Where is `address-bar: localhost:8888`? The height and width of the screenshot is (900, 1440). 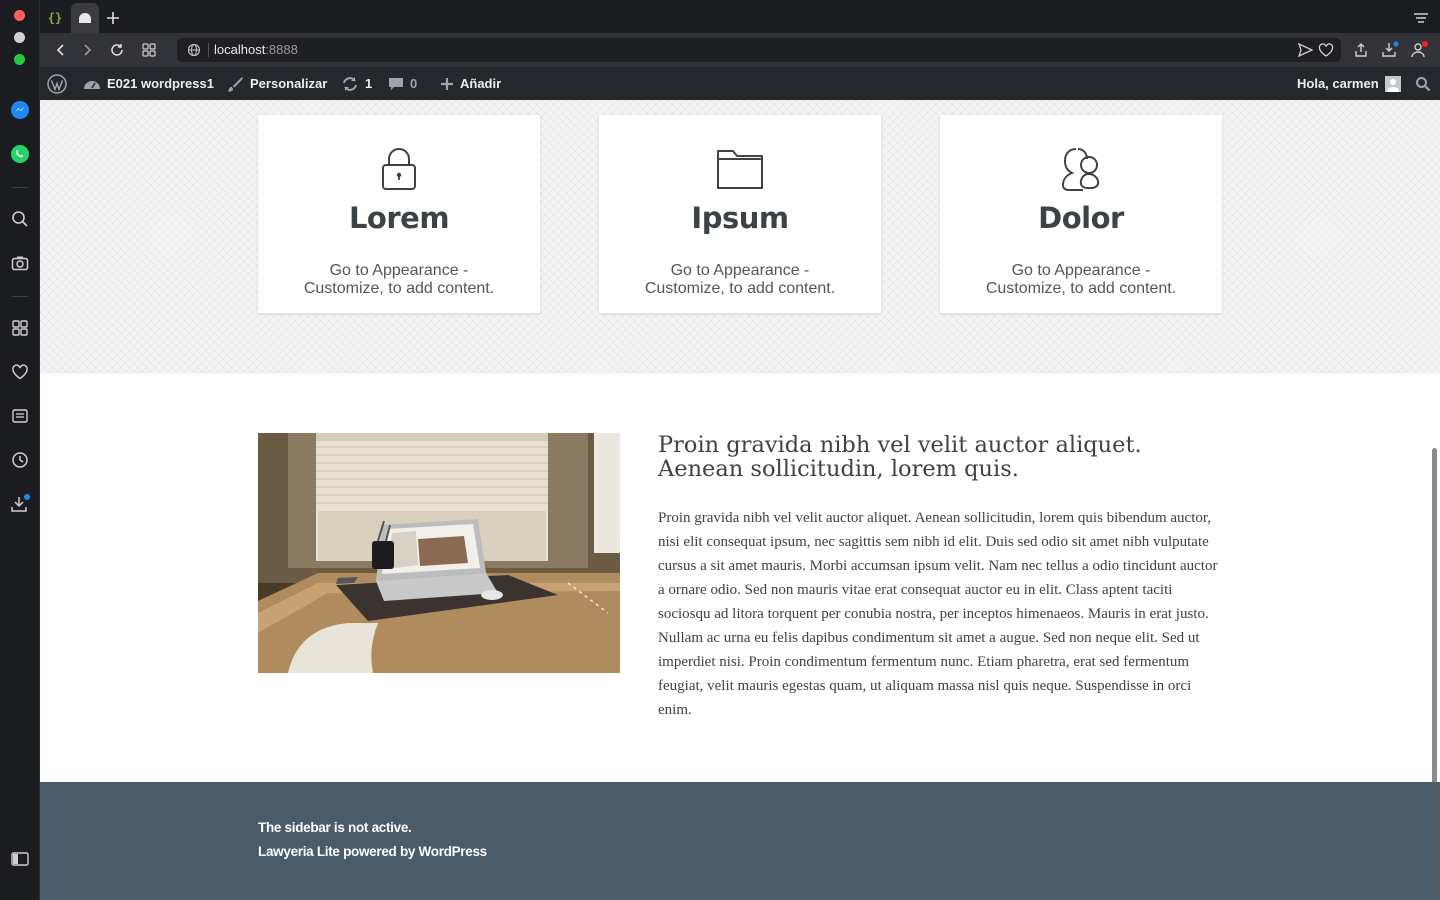 address-bar: localhost:8888 is located at coordinates (759, 50).